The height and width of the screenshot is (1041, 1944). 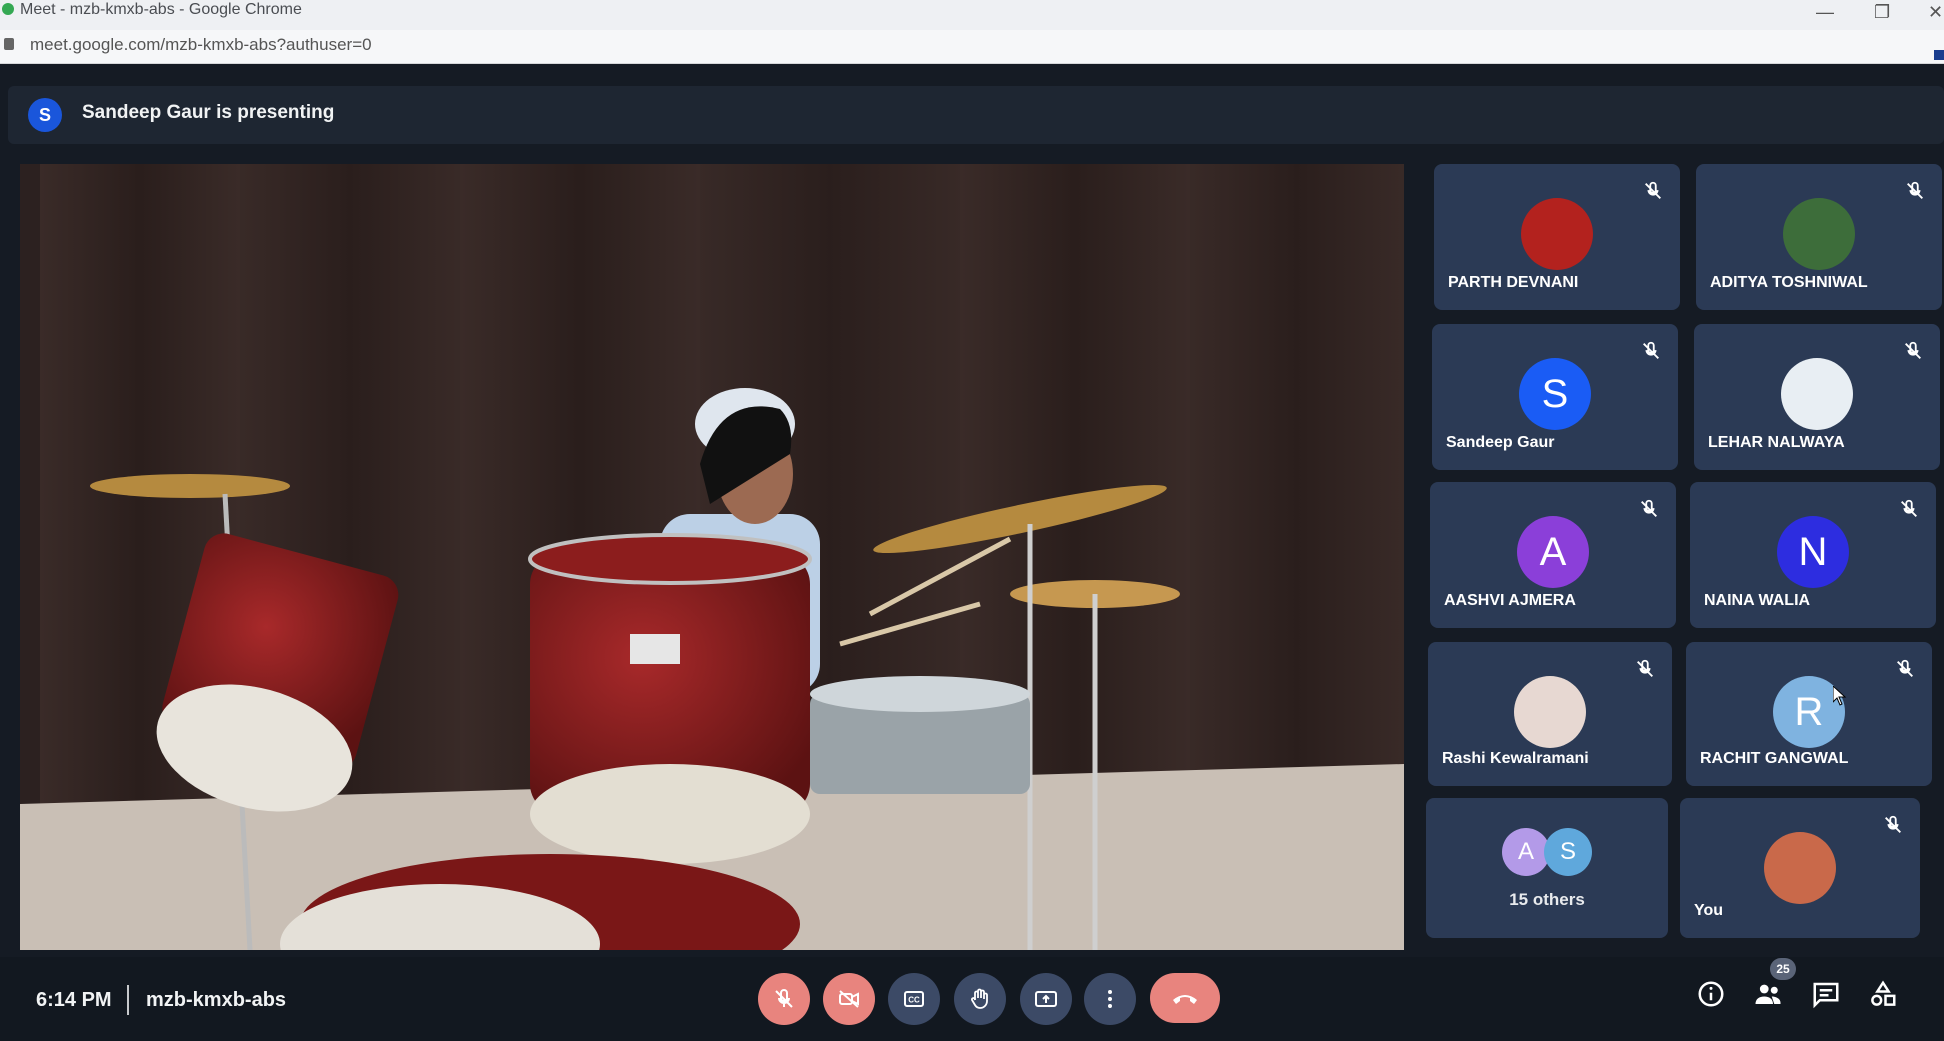 What do you see at coordinates (1568, 852) in the screenshot?
I see `others-avatar: S` at bounding box center [1568, 852].